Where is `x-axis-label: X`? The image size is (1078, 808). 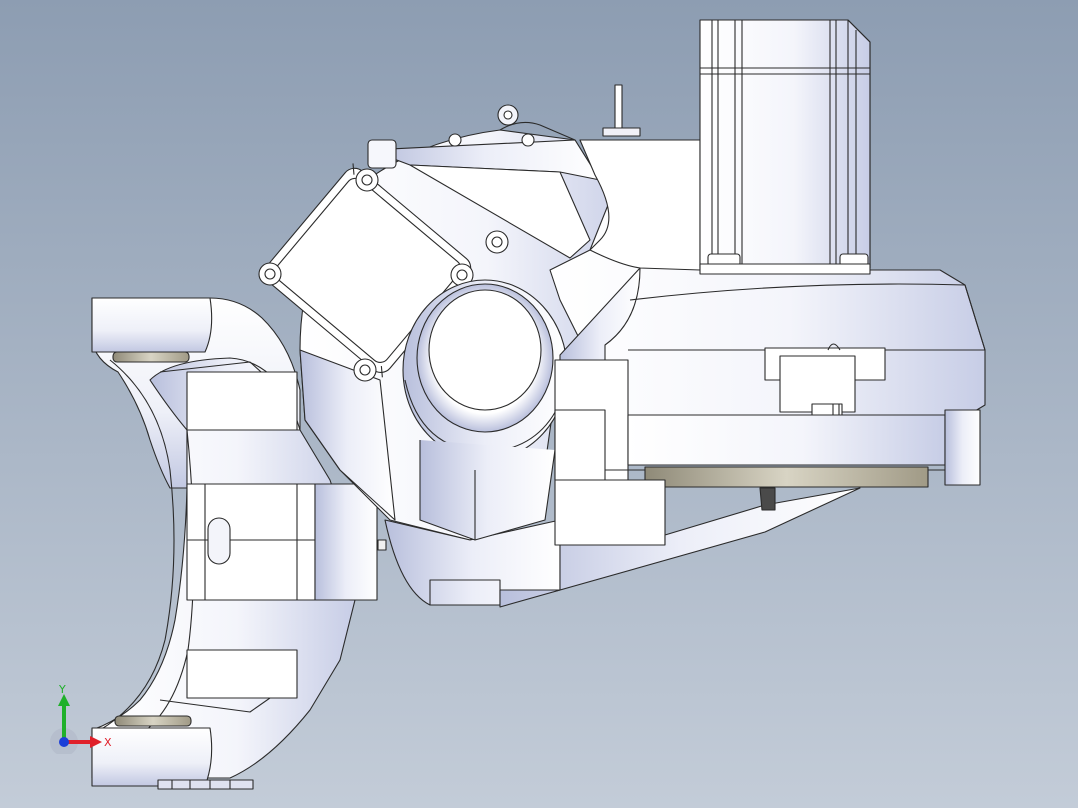
x-axis-label: X is located at coordinates (108, 742).